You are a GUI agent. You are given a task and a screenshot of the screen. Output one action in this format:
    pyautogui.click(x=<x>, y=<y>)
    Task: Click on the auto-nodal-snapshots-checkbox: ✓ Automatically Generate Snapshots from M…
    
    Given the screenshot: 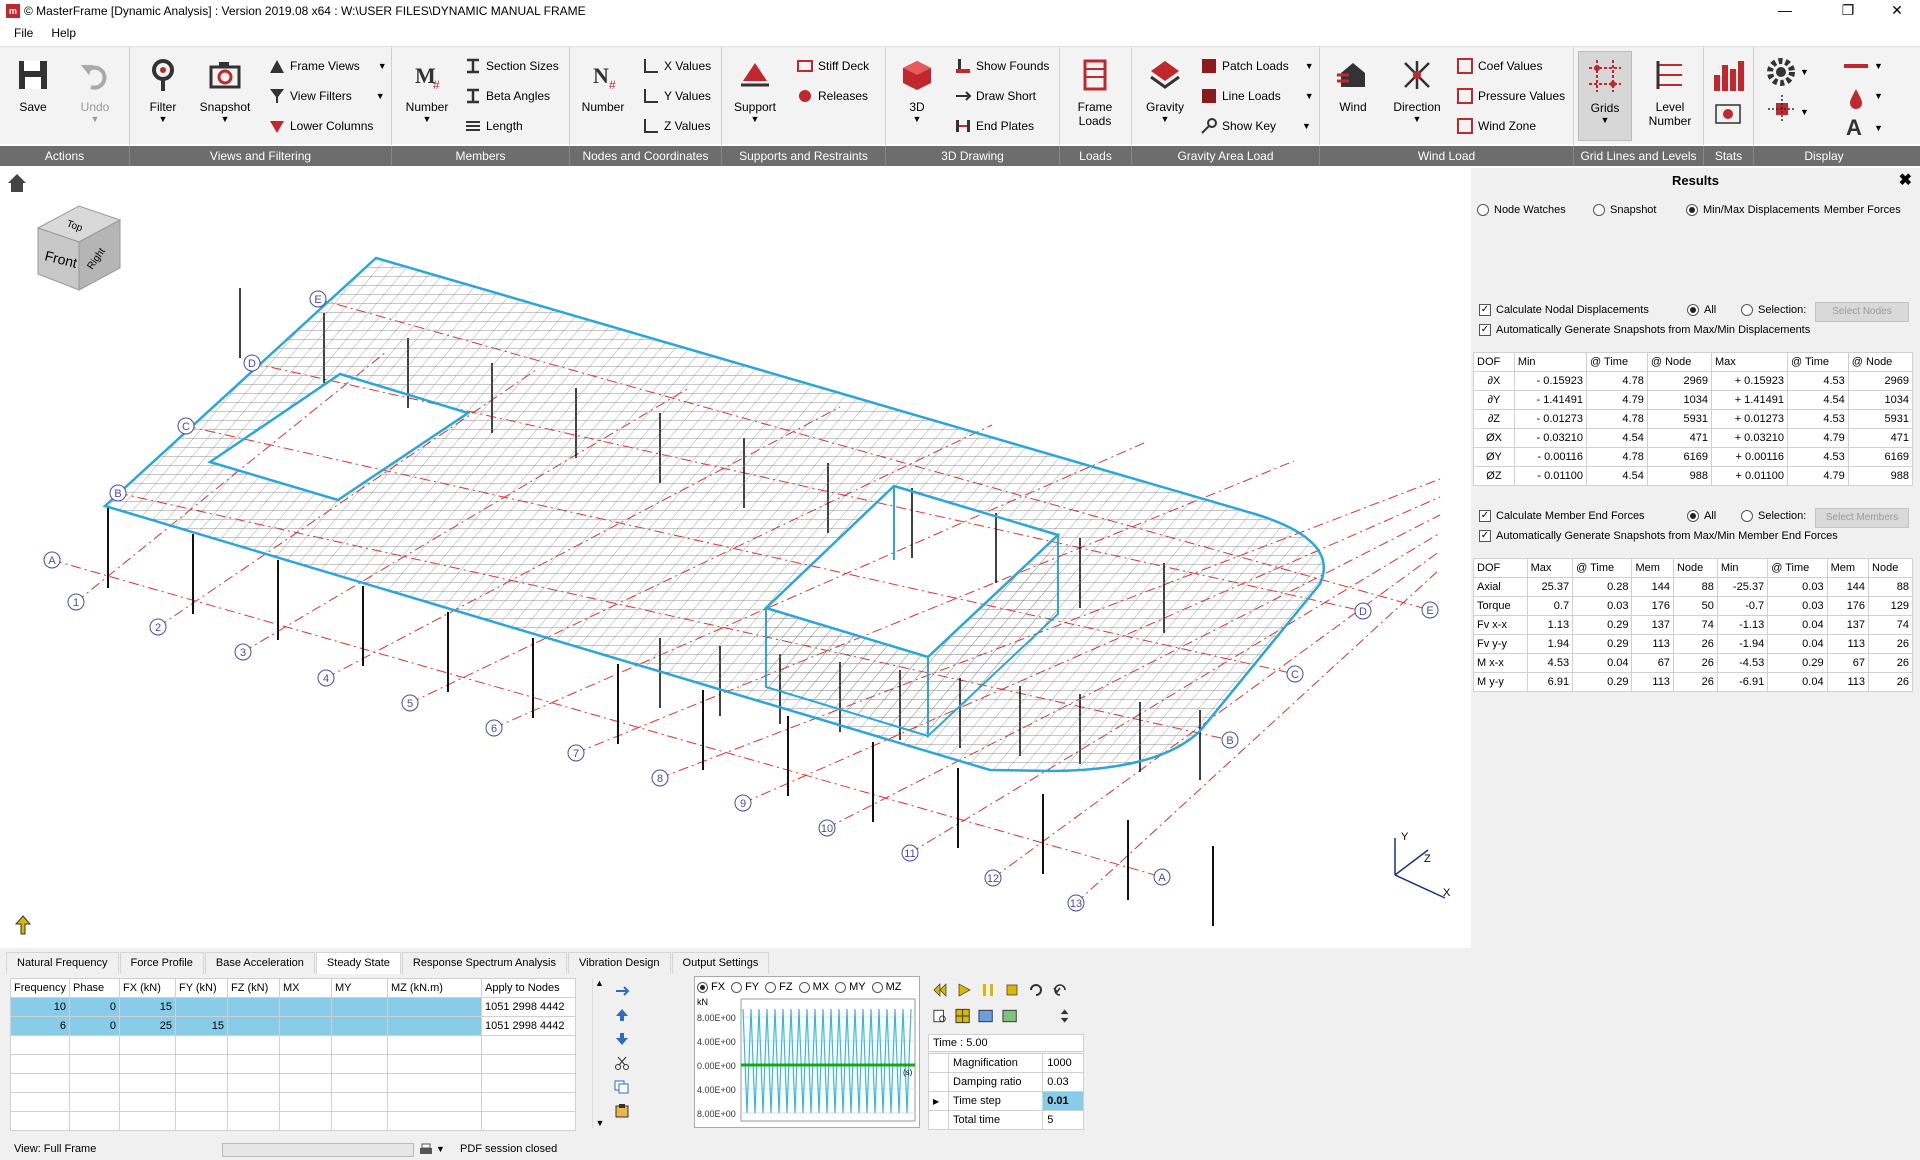 What is the action you would take?
    pyautogui.click(x=1644, y=330)
    